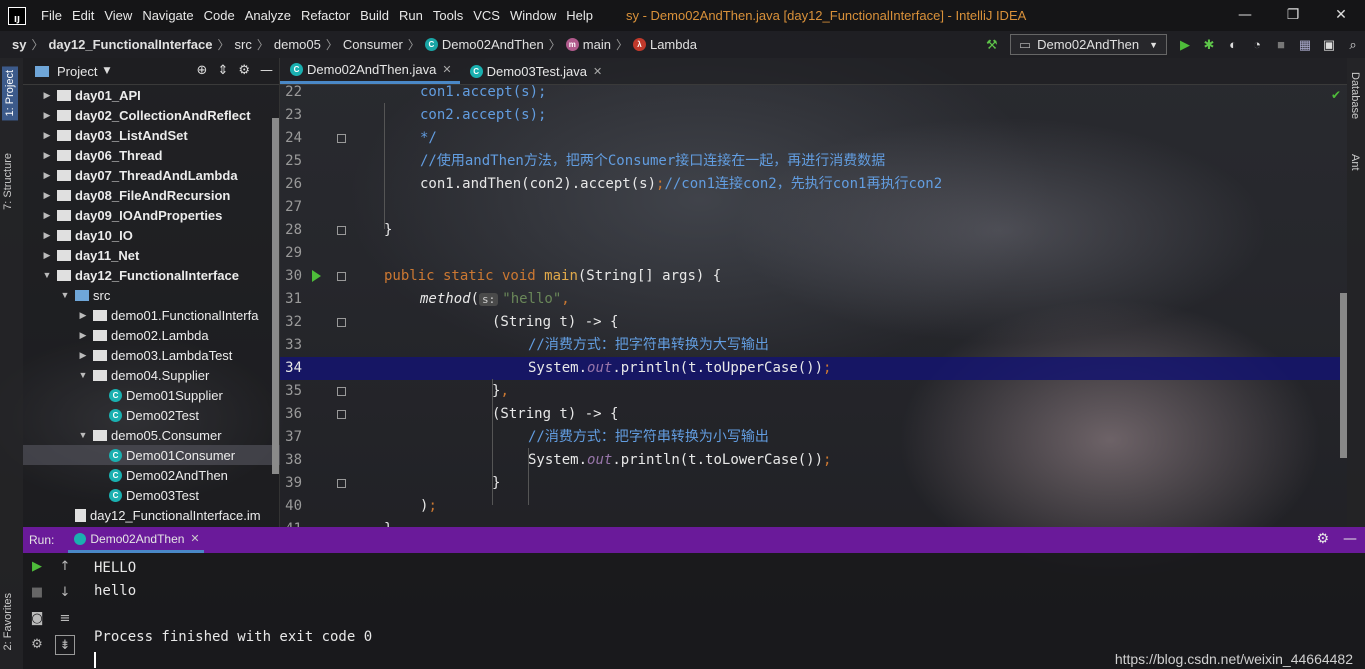 The image size is (1365, 669). Describe the element at coordinates (151, 435) in the screenshot. I see `tree-item: ▼ demo05.Consumer` at that location.